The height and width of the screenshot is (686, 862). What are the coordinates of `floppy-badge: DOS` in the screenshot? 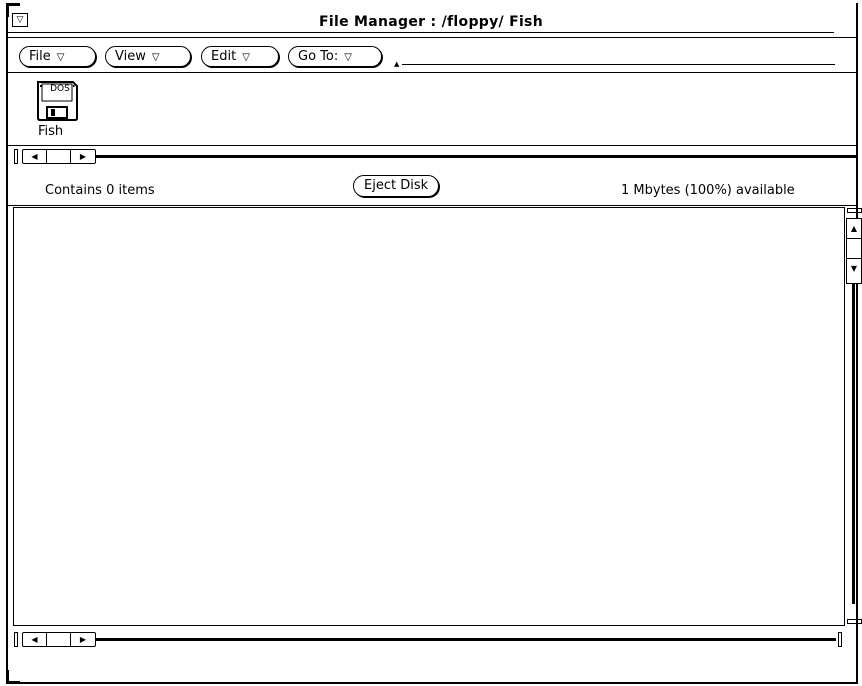 It's located at (60, 89).